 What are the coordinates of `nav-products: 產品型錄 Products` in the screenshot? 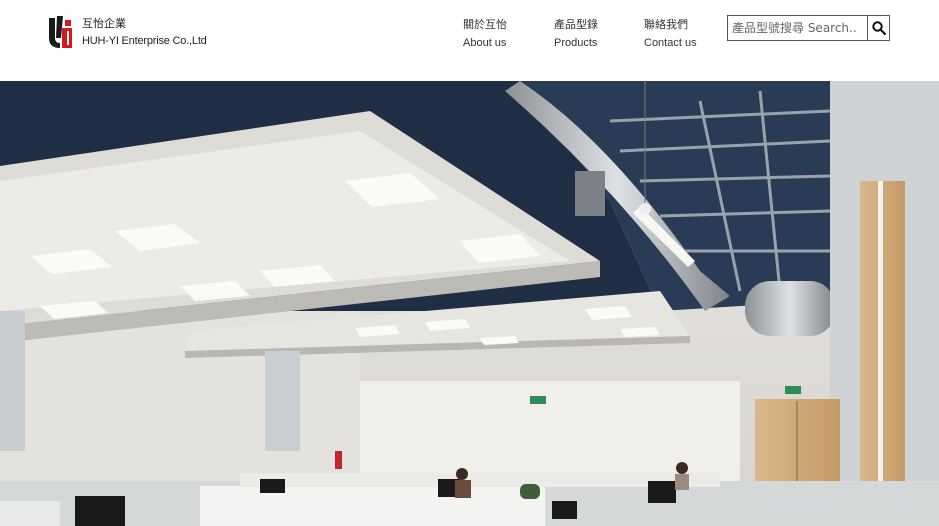 It's located at (576, 34).